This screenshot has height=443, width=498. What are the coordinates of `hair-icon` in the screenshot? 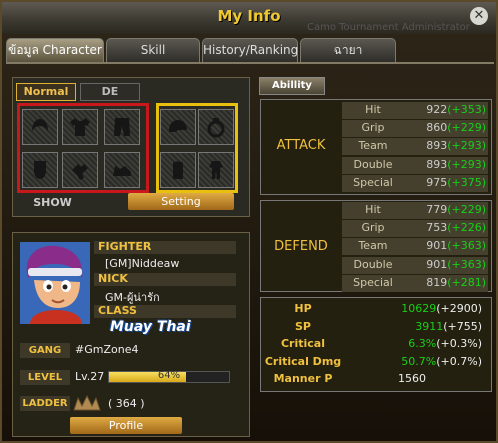 It's located at (40, 125).